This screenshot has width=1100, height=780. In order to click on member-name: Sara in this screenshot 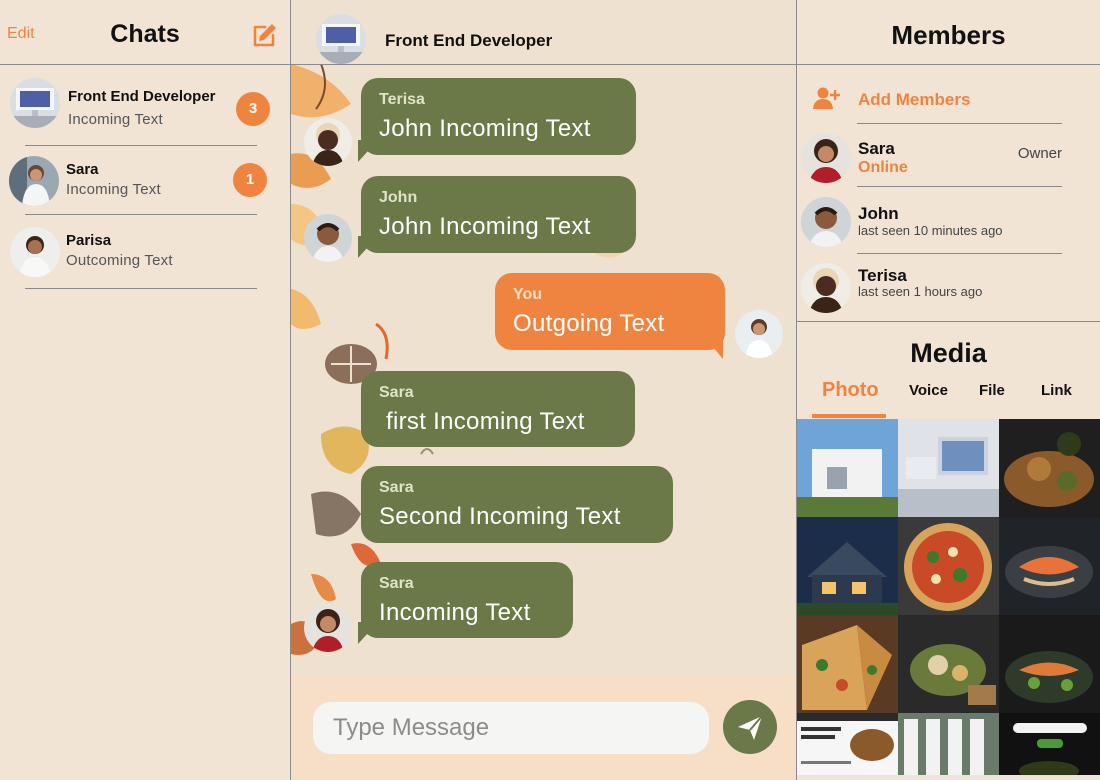, I will do `click(876, 148)`.